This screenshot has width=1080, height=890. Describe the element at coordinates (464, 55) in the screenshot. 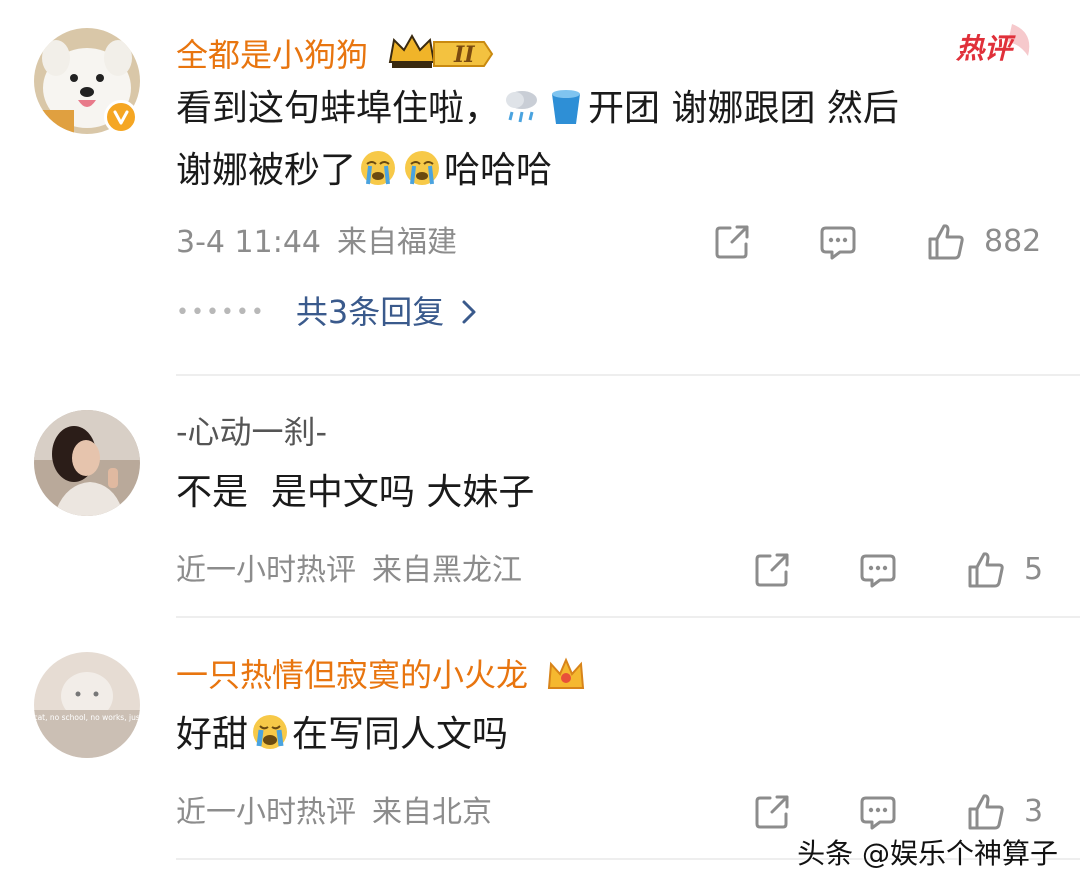

I see `svg-text: II` at that location.